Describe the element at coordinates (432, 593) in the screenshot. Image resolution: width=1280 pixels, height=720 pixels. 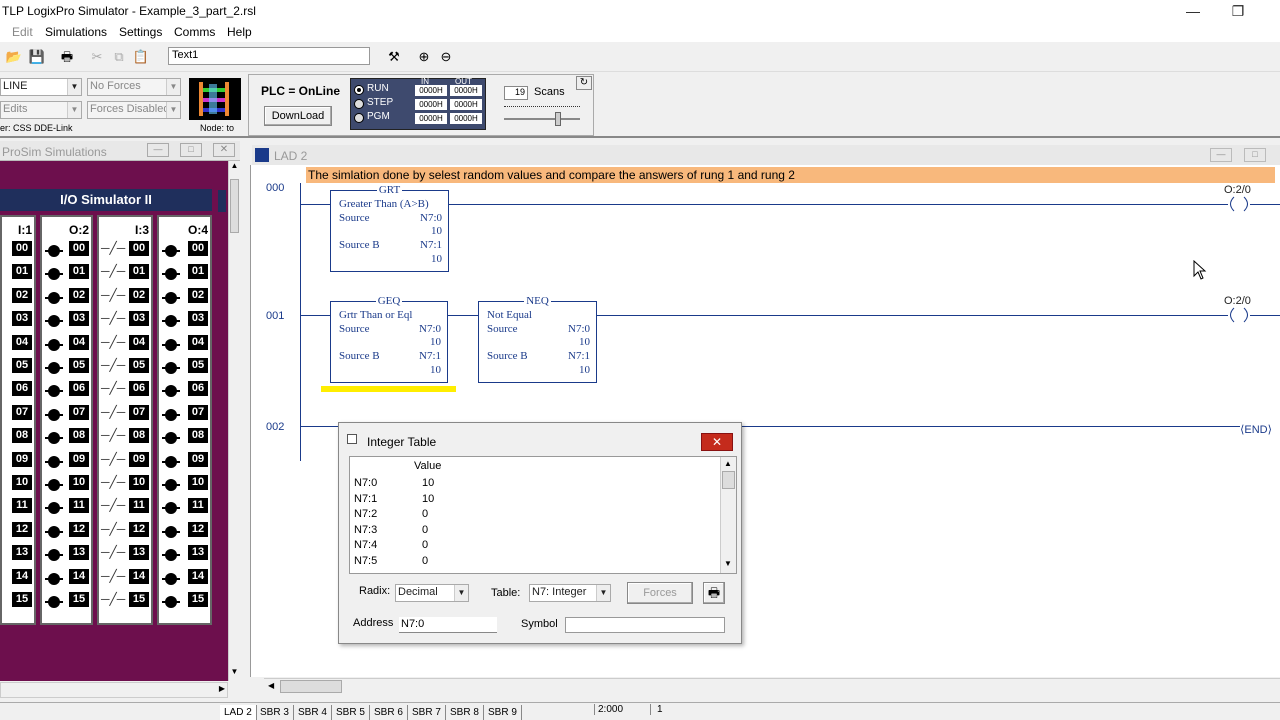
I see `radix-select: Decimal ▼` at that location.